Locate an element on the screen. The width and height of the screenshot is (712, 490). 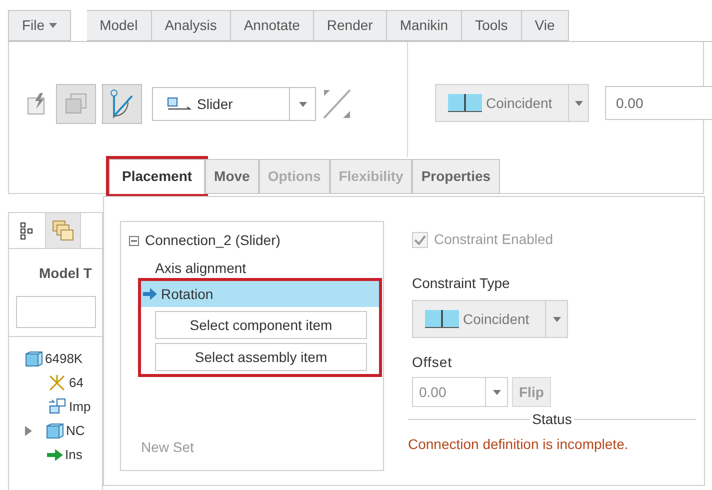
file-menu: File is located at coordinates (39, 25).